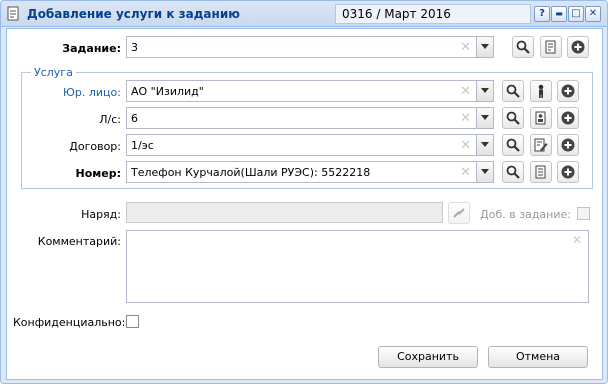 The width and height of the screenshot is (608, 384). I want to click on window-title: Добавление услуги к заданию, so click(133, 14).